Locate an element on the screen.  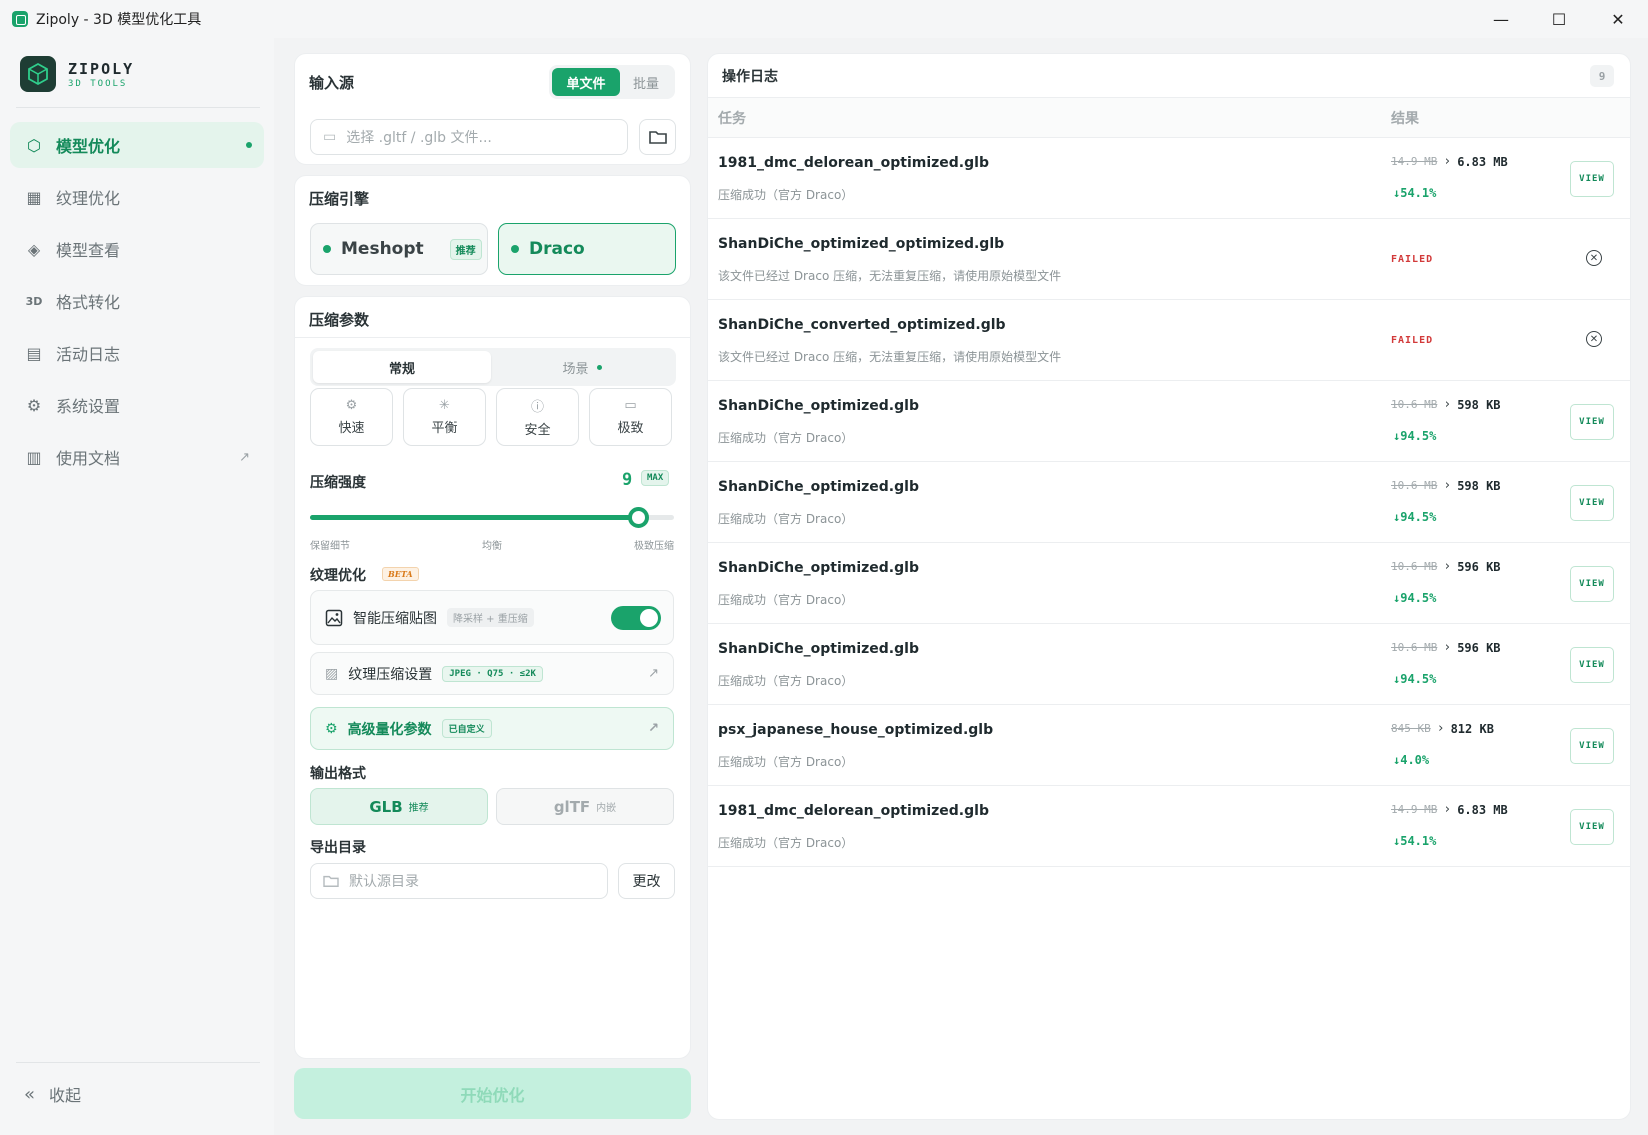
close-button: ✕ is located at coordinates (1618, 19).